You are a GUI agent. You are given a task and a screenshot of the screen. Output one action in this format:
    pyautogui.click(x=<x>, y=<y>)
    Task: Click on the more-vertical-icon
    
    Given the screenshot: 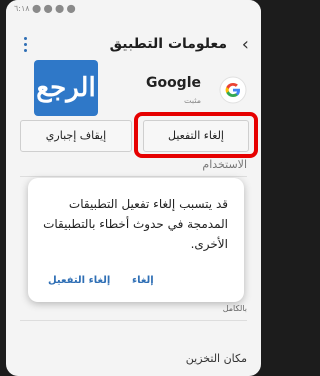 What is the action you would take?
    pyautogui.click(x=26, y=45)
    